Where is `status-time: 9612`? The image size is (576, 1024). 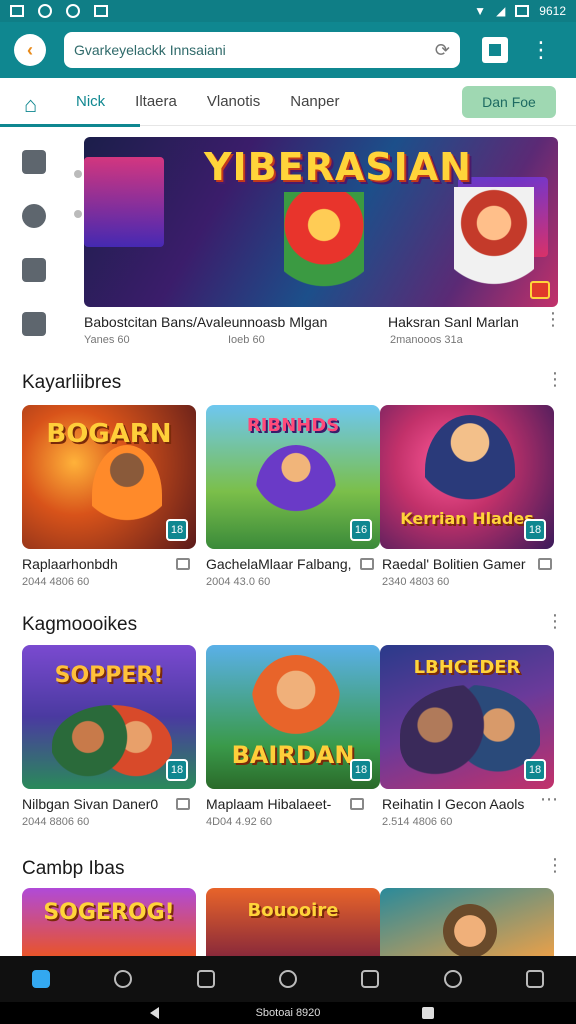
status-time: 9612 is located at coordinates (552, 11).